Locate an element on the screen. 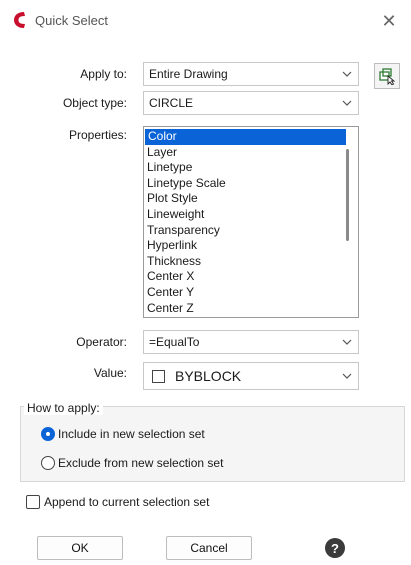 Image resolution: width=411 pixels, height=565 pixels. ok-button: OK is located at coordinates (80, 548).